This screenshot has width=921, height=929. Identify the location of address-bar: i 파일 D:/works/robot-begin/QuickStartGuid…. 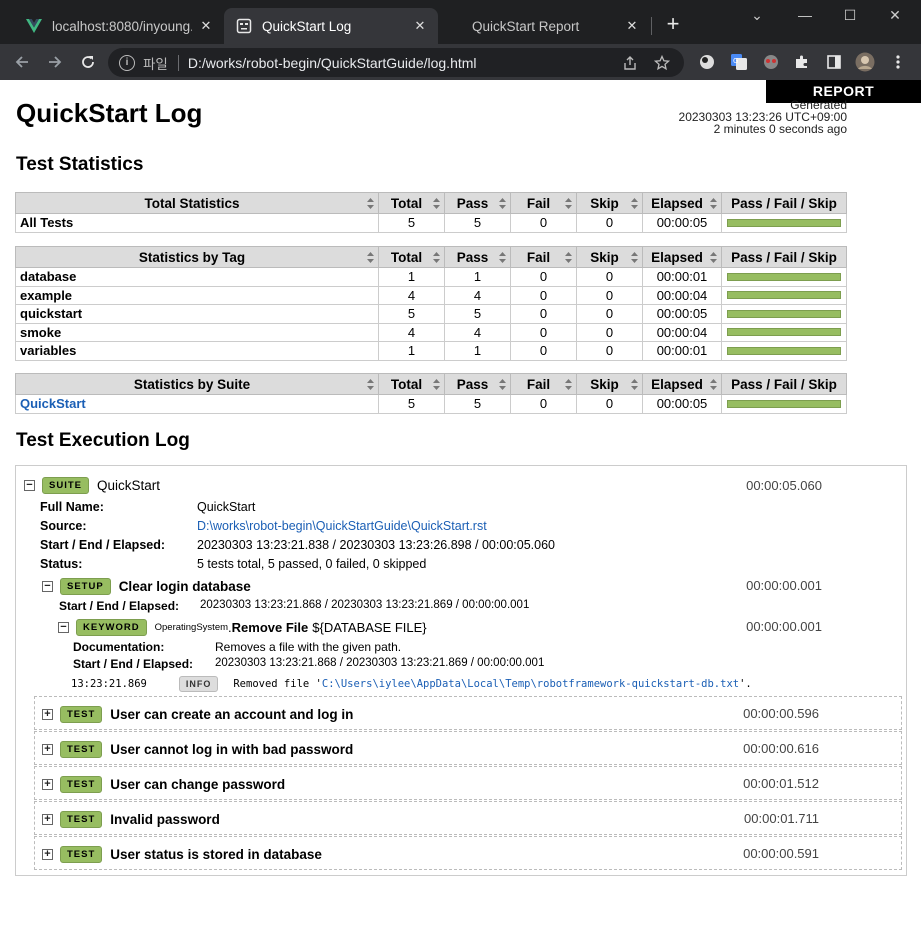
(396, 62).